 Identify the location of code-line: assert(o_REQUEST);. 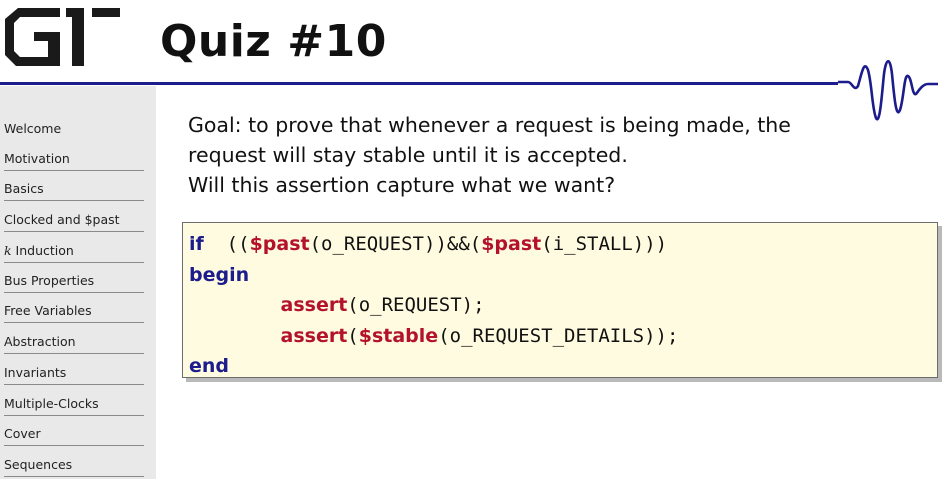
(337, 305).